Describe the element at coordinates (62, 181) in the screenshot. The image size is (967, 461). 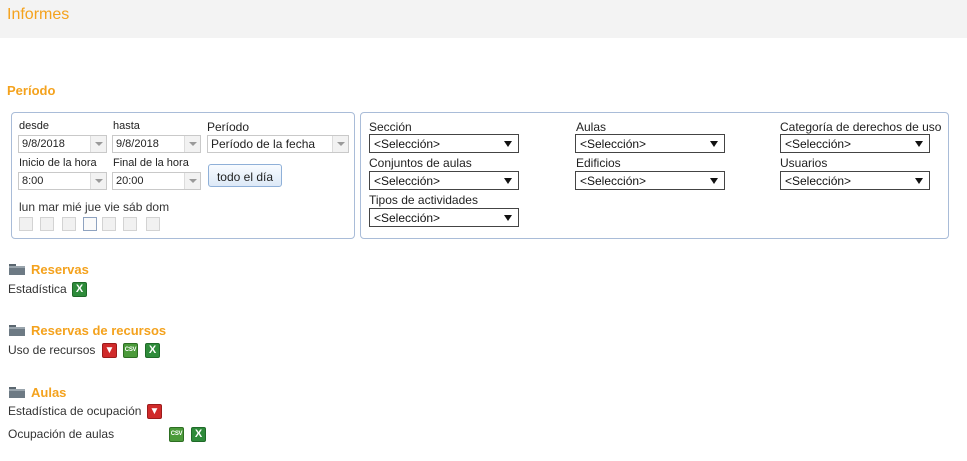
I see `start-time-input: 8:00` at that location.